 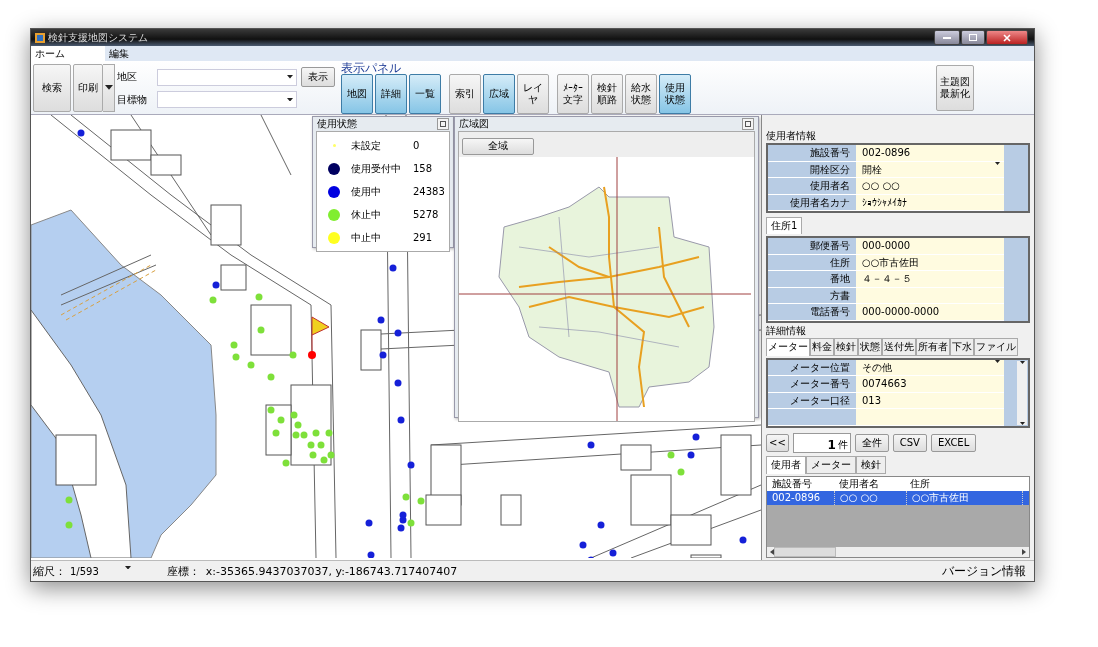 I want to click on scale-dropdown: 1/593, so click(x=100, y=571).